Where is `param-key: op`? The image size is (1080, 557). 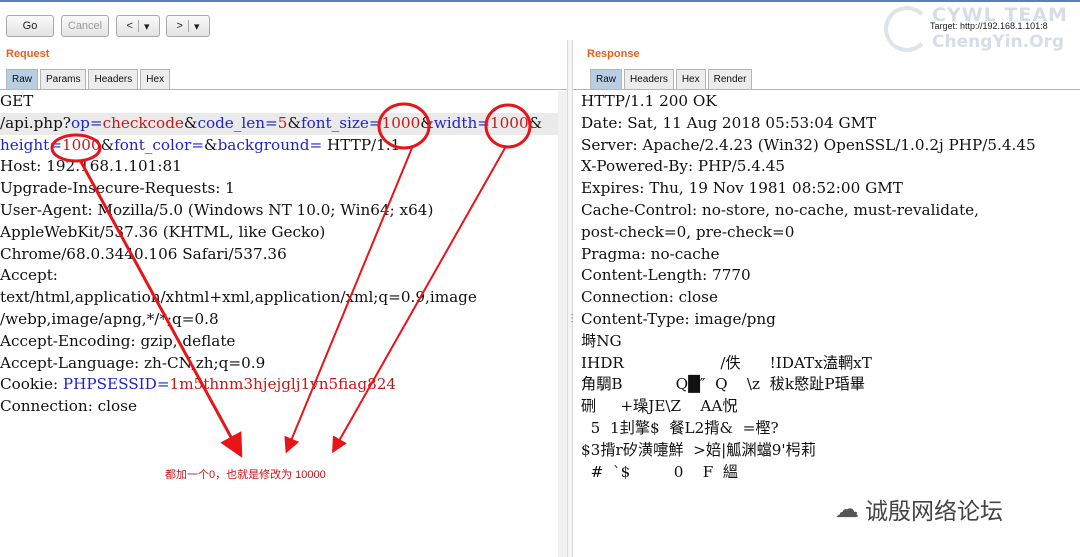 param-key: op is located at coordinates (80, 122).